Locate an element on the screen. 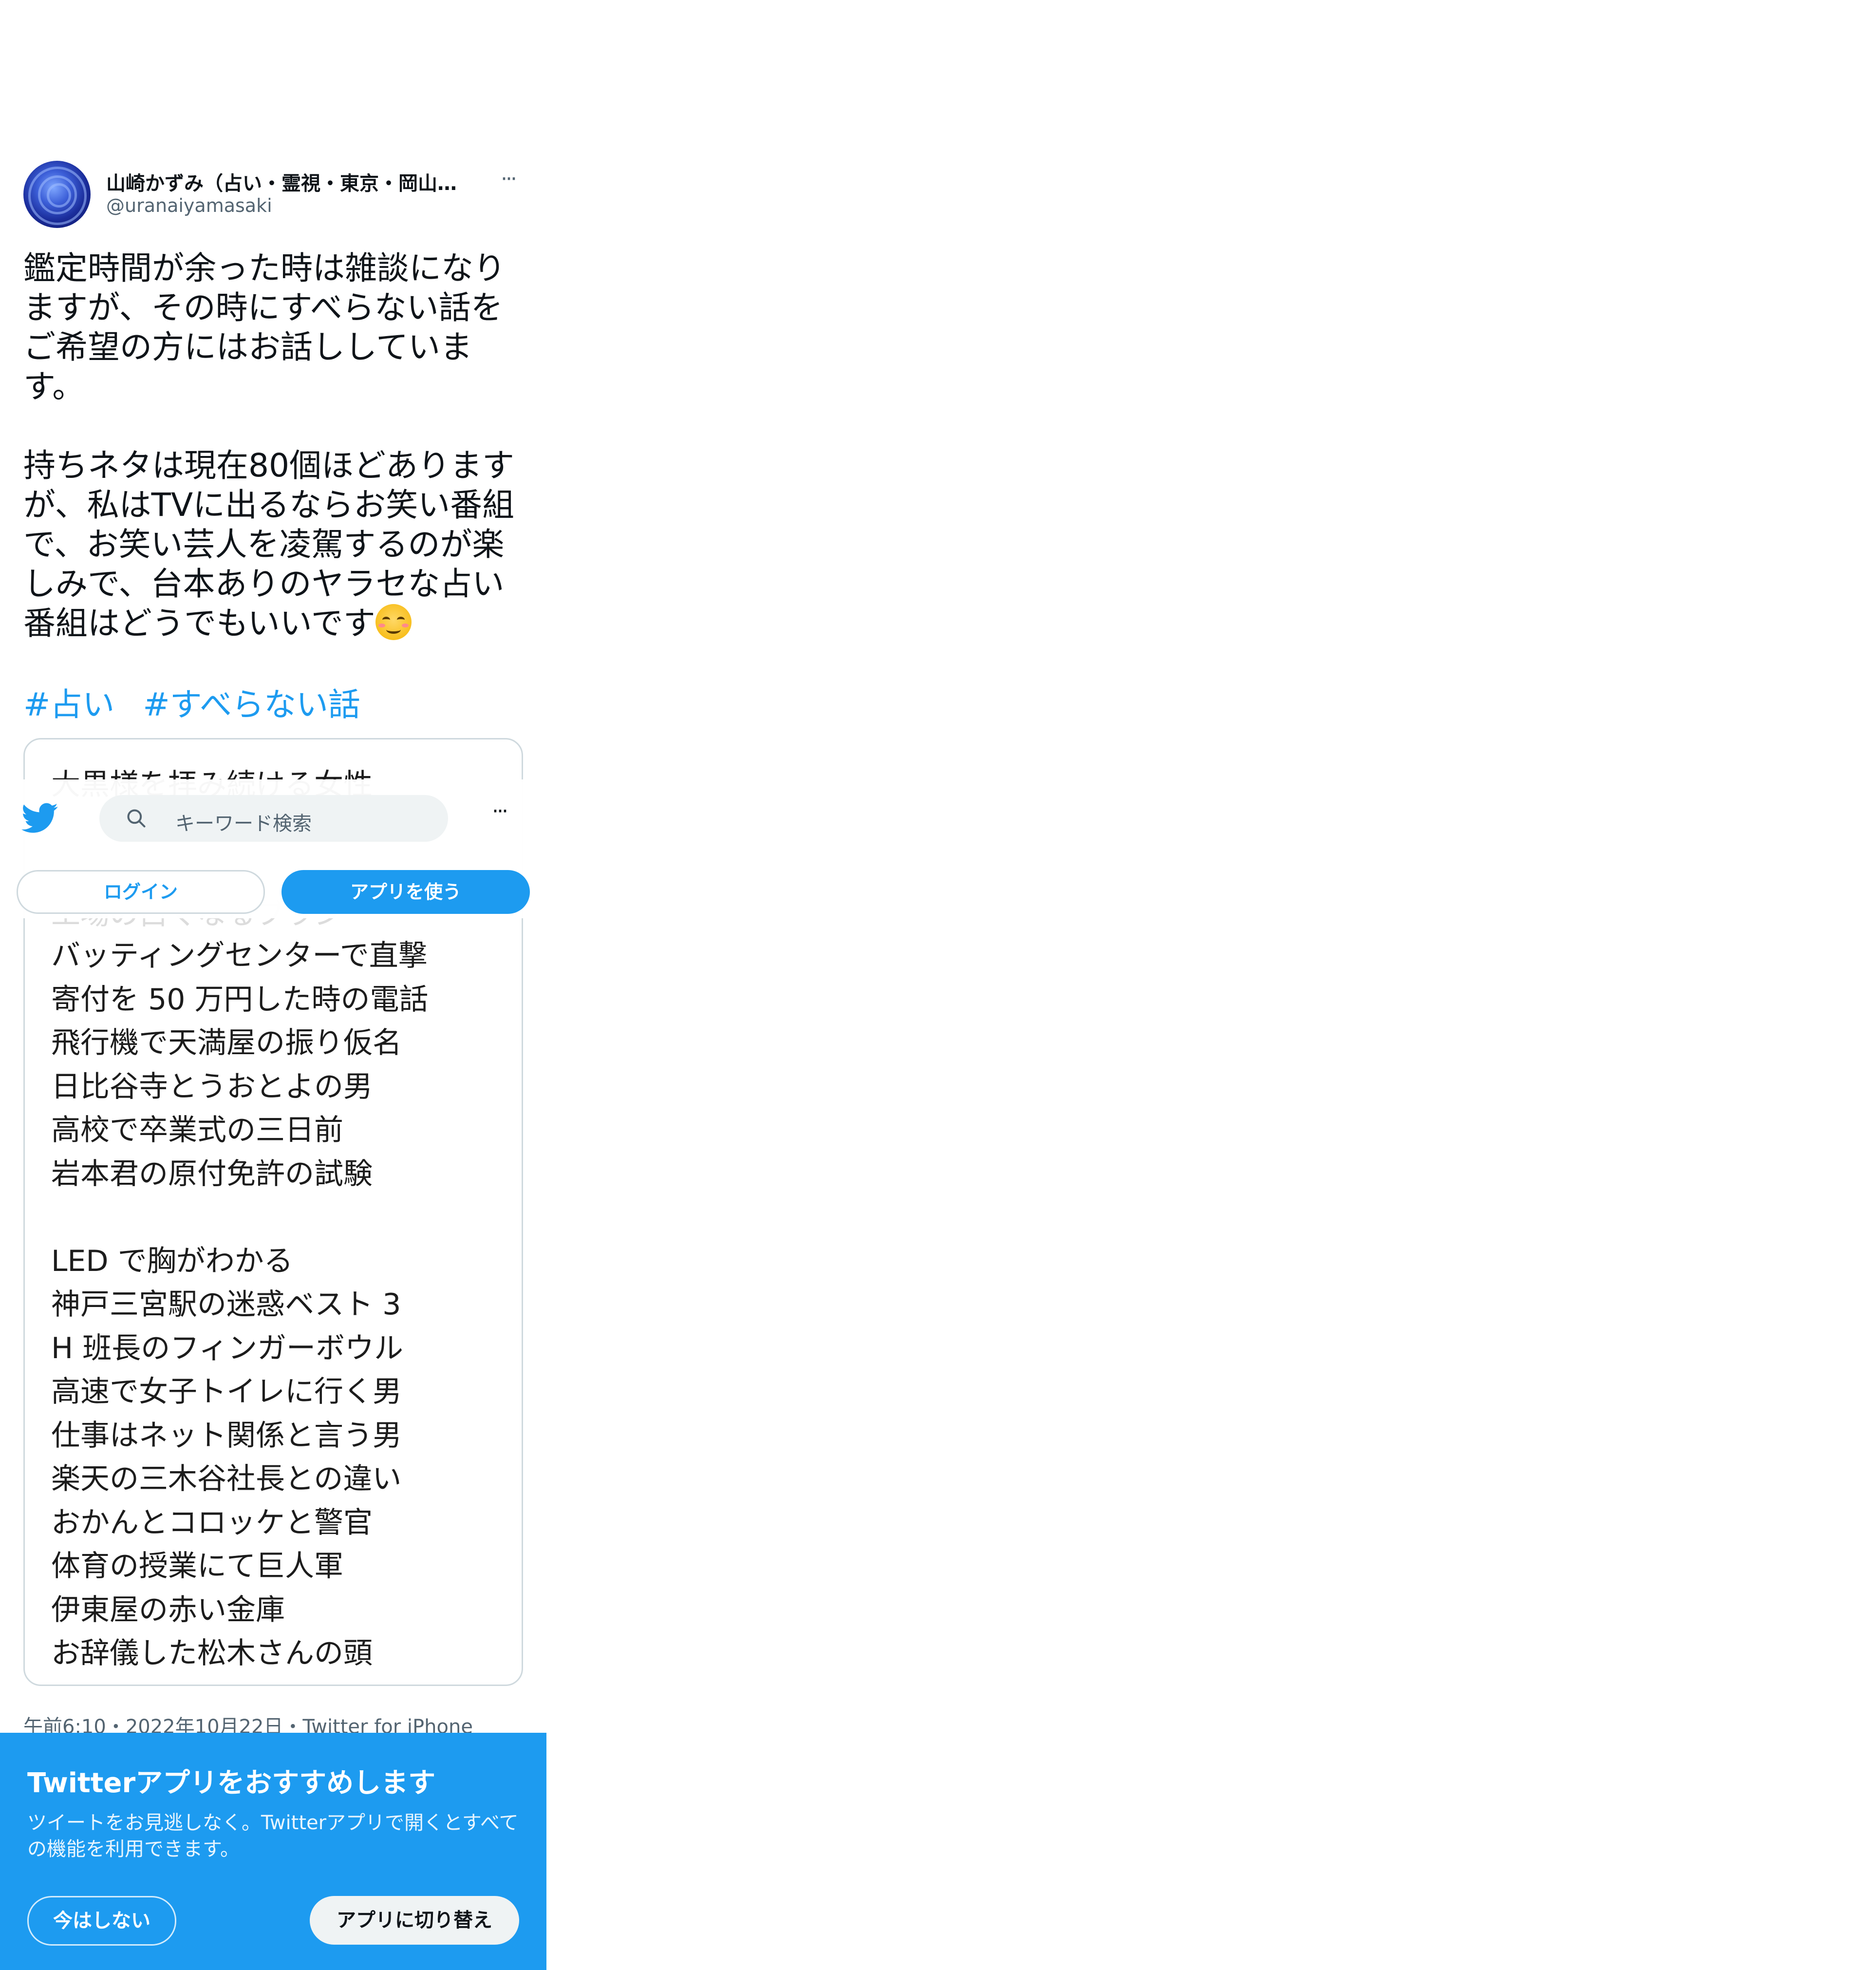 The width and height of the screenshot is (1876, 1970). hashtag-link: #すべらない話 is located at coordinates (252, 704).